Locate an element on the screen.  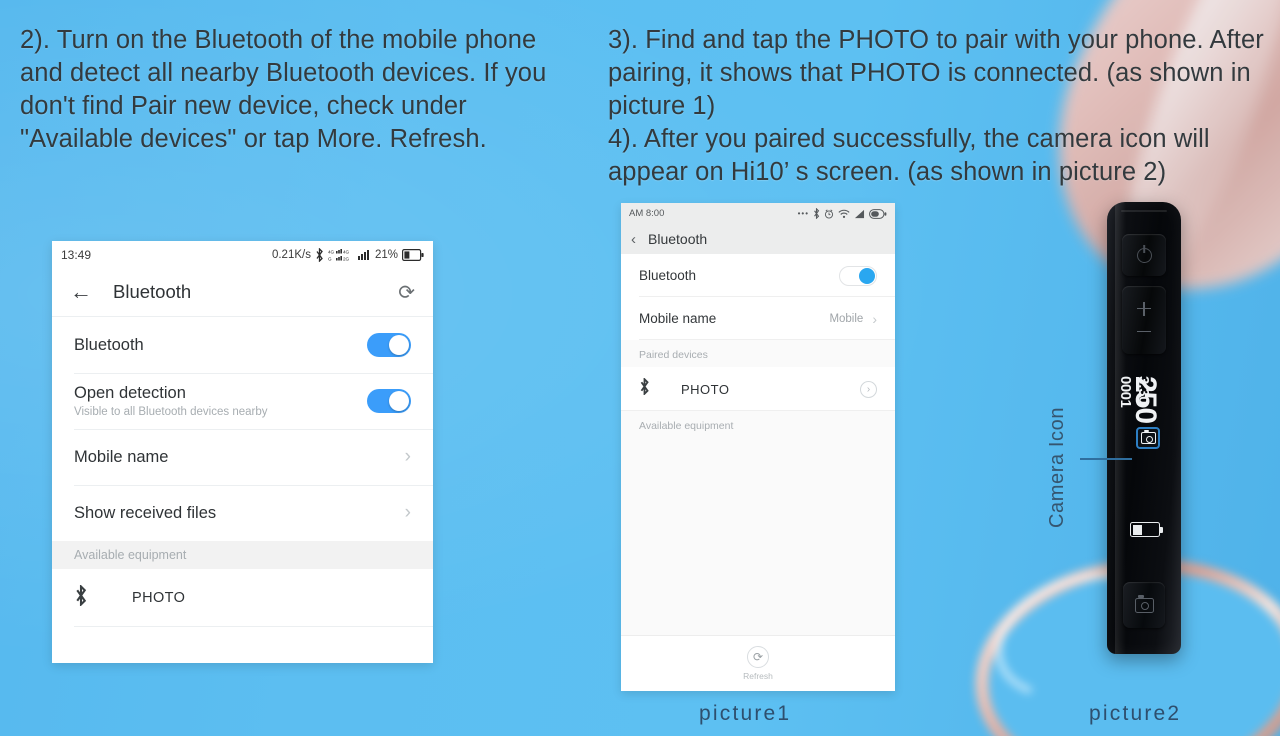
device-row-photo-paired: PHOTO › is located at coordinates (758, 389).